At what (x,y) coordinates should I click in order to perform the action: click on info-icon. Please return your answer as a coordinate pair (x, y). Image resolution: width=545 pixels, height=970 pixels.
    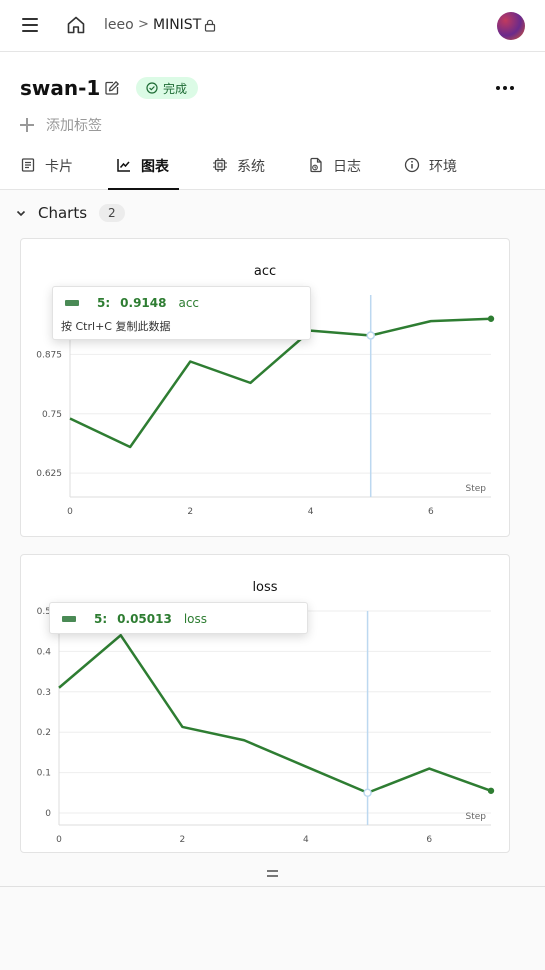
    Looking at the image, I should click on (412, 165).